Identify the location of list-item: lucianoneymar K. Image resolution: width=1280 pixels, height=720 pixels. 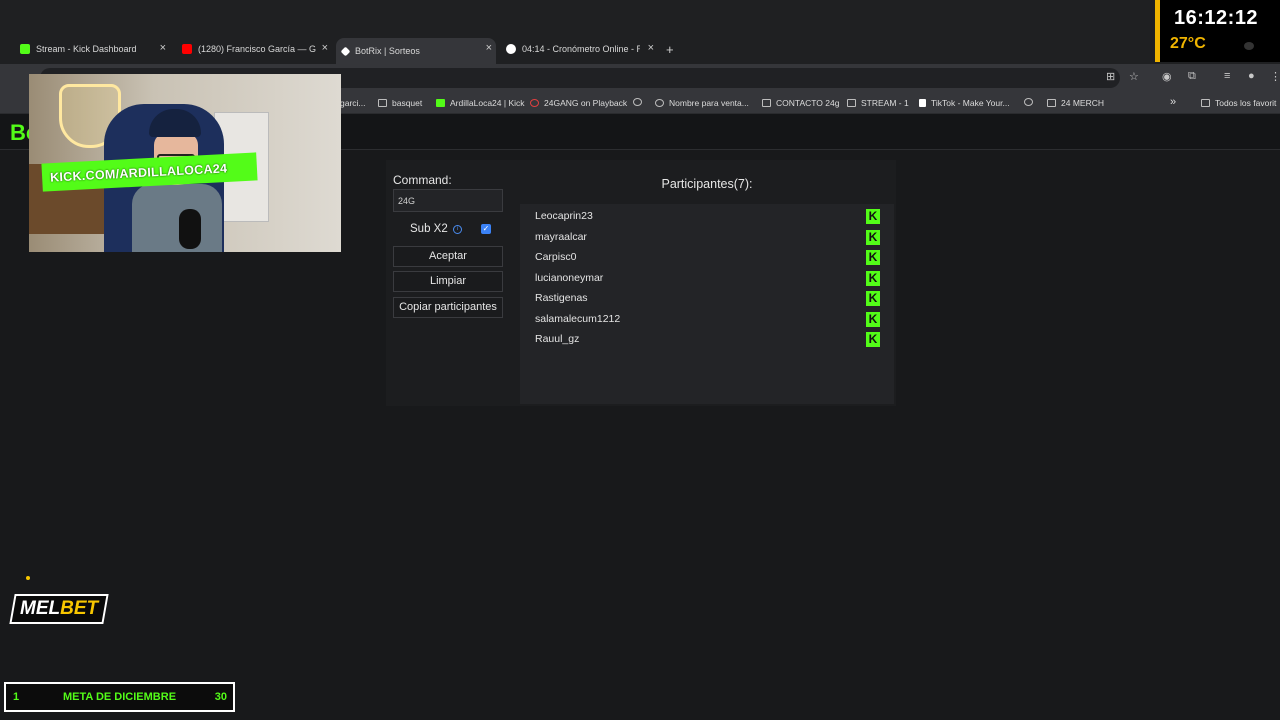
(707, 278).